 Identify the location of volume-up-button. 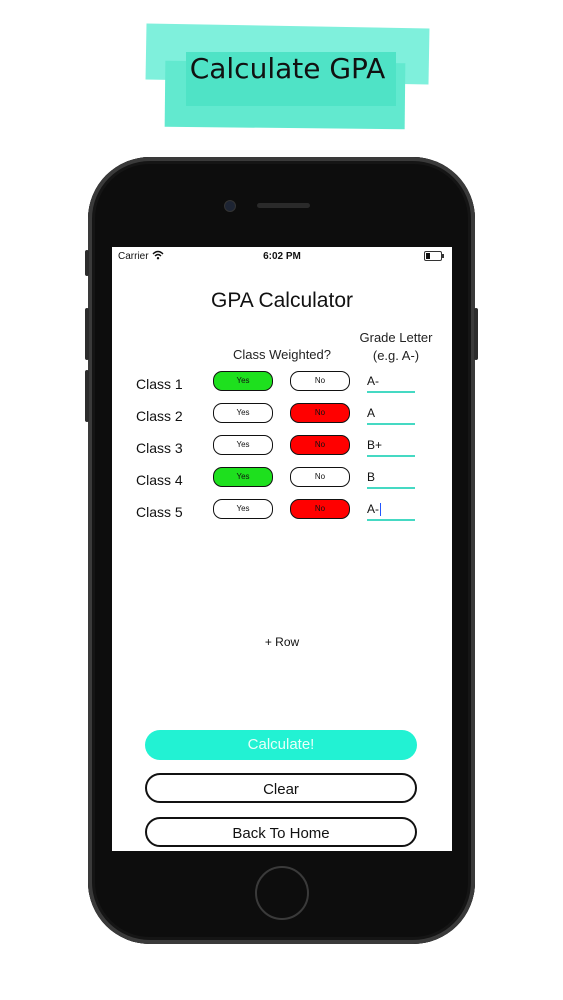
(87, 334).